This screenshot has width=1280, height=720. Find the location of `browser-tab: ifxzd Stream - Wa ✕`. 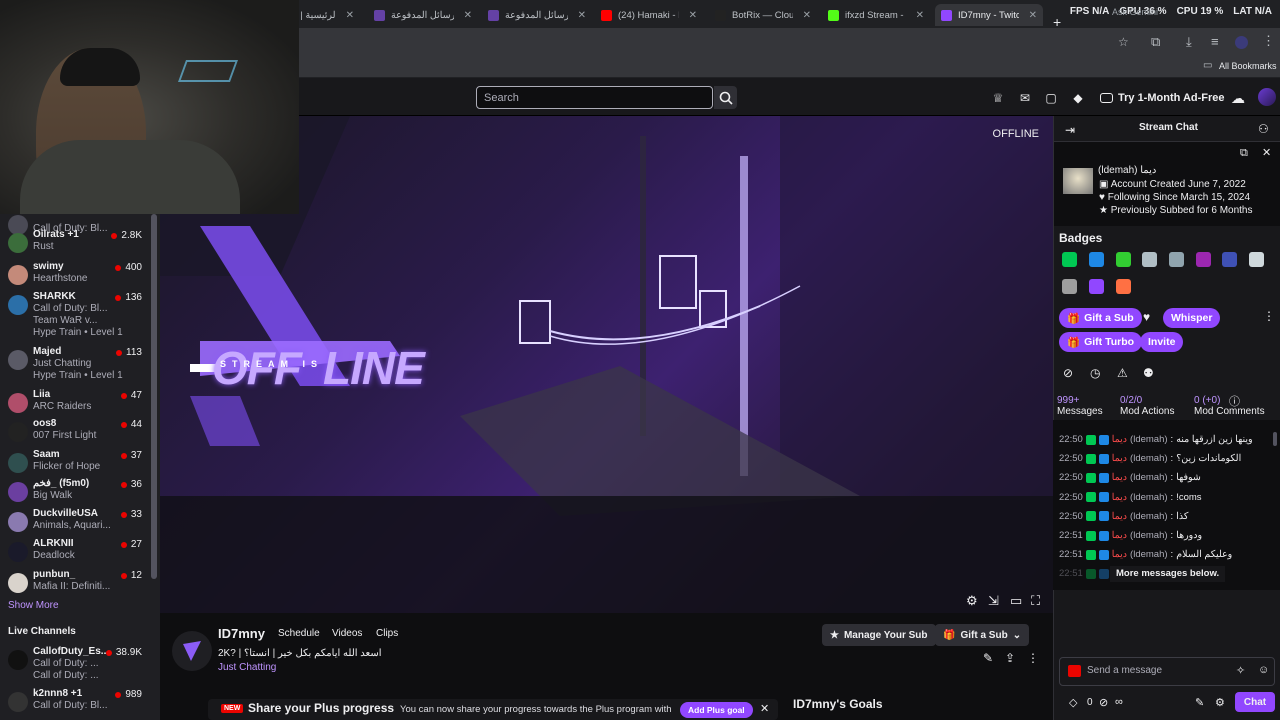

browser-tab: ifxzd Stream - Wa ✕ is located at coordinates (876, 15).